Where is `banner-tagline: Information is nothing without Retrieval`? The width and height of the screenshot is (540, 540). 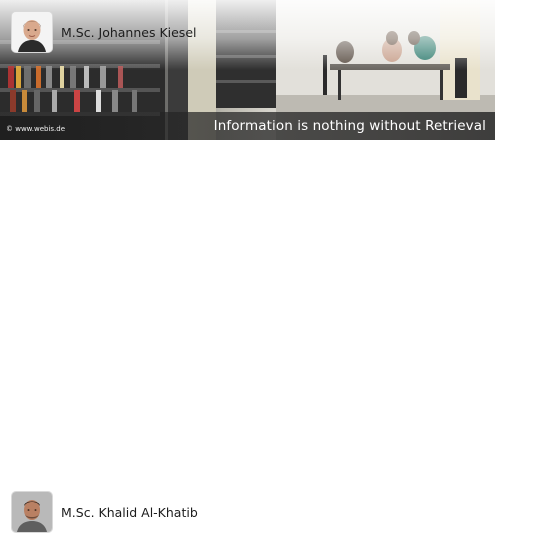
banner-tagline: Information is nothing without Retrieval is located at coordinates (349, 126).